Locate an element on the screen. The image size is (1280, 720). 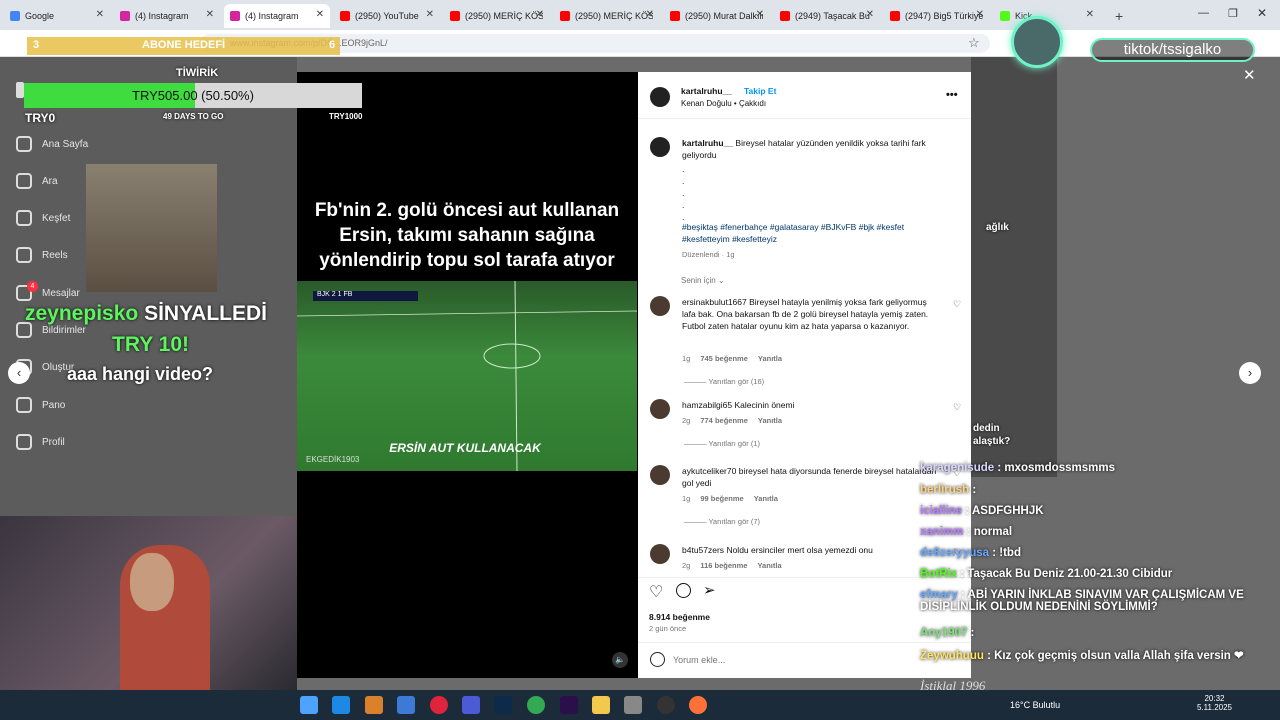
browser-tab: (2950) Murat Dalkılıç ✕ is located at coordinates (717, 16).